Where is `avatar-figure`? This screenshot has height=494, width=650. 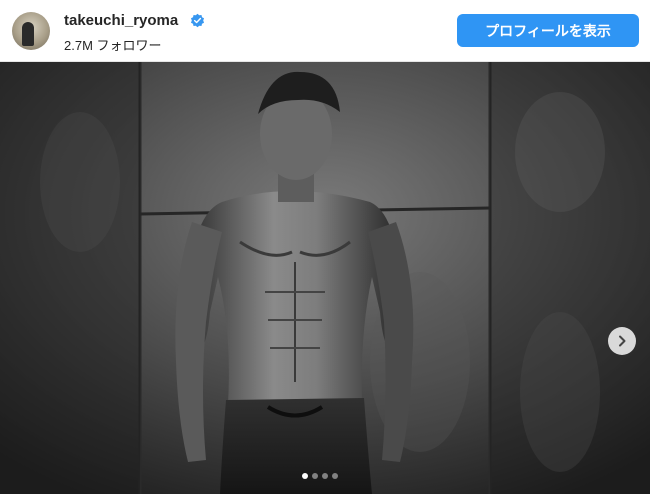 avatar-figure is located at coordinates (28, 34).